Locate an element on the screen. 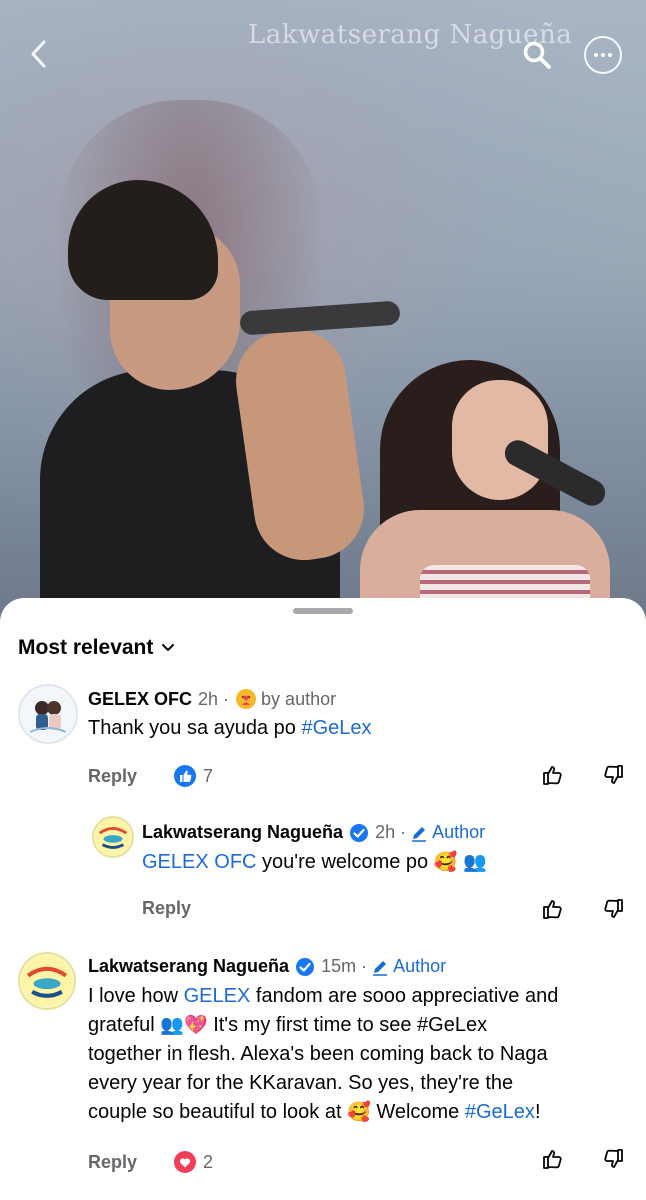 The height and width of the screenshot is (1200, 646). mention-link: GELEX is located at coordinates (217, 996).